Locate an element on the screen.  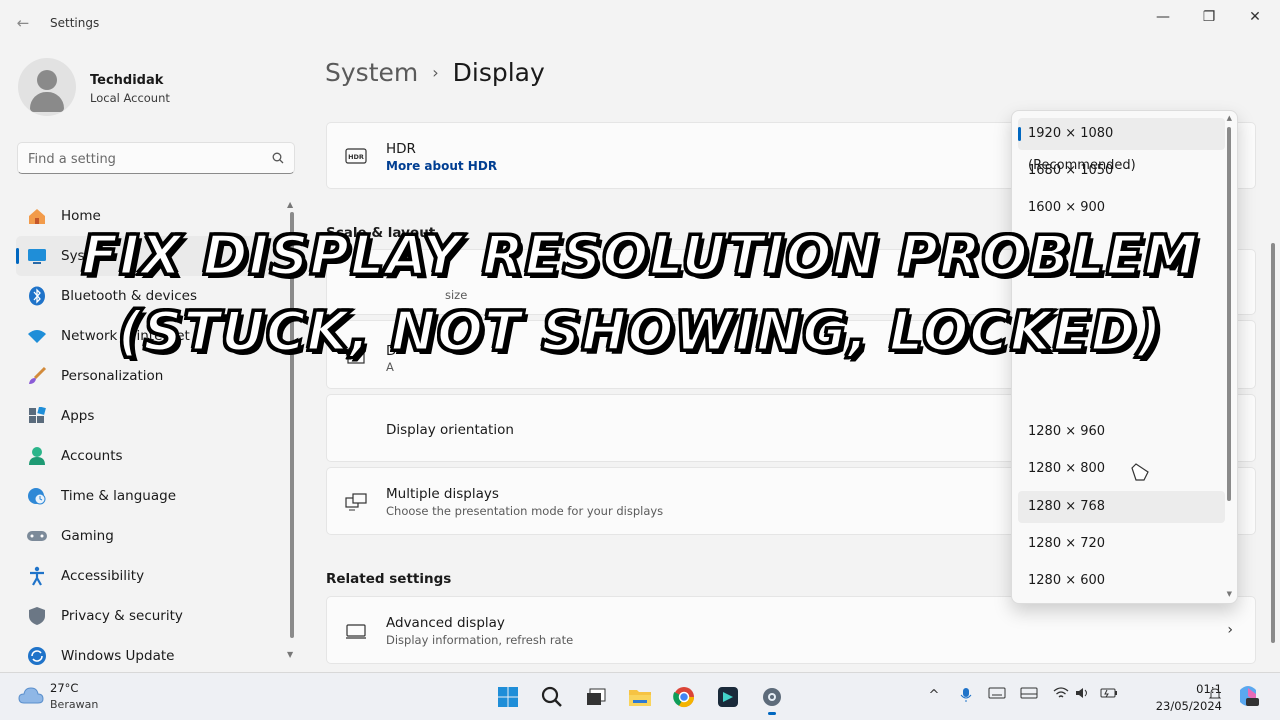
sidebar-item-time-language: Time & language is located at coordinates (151, 496).